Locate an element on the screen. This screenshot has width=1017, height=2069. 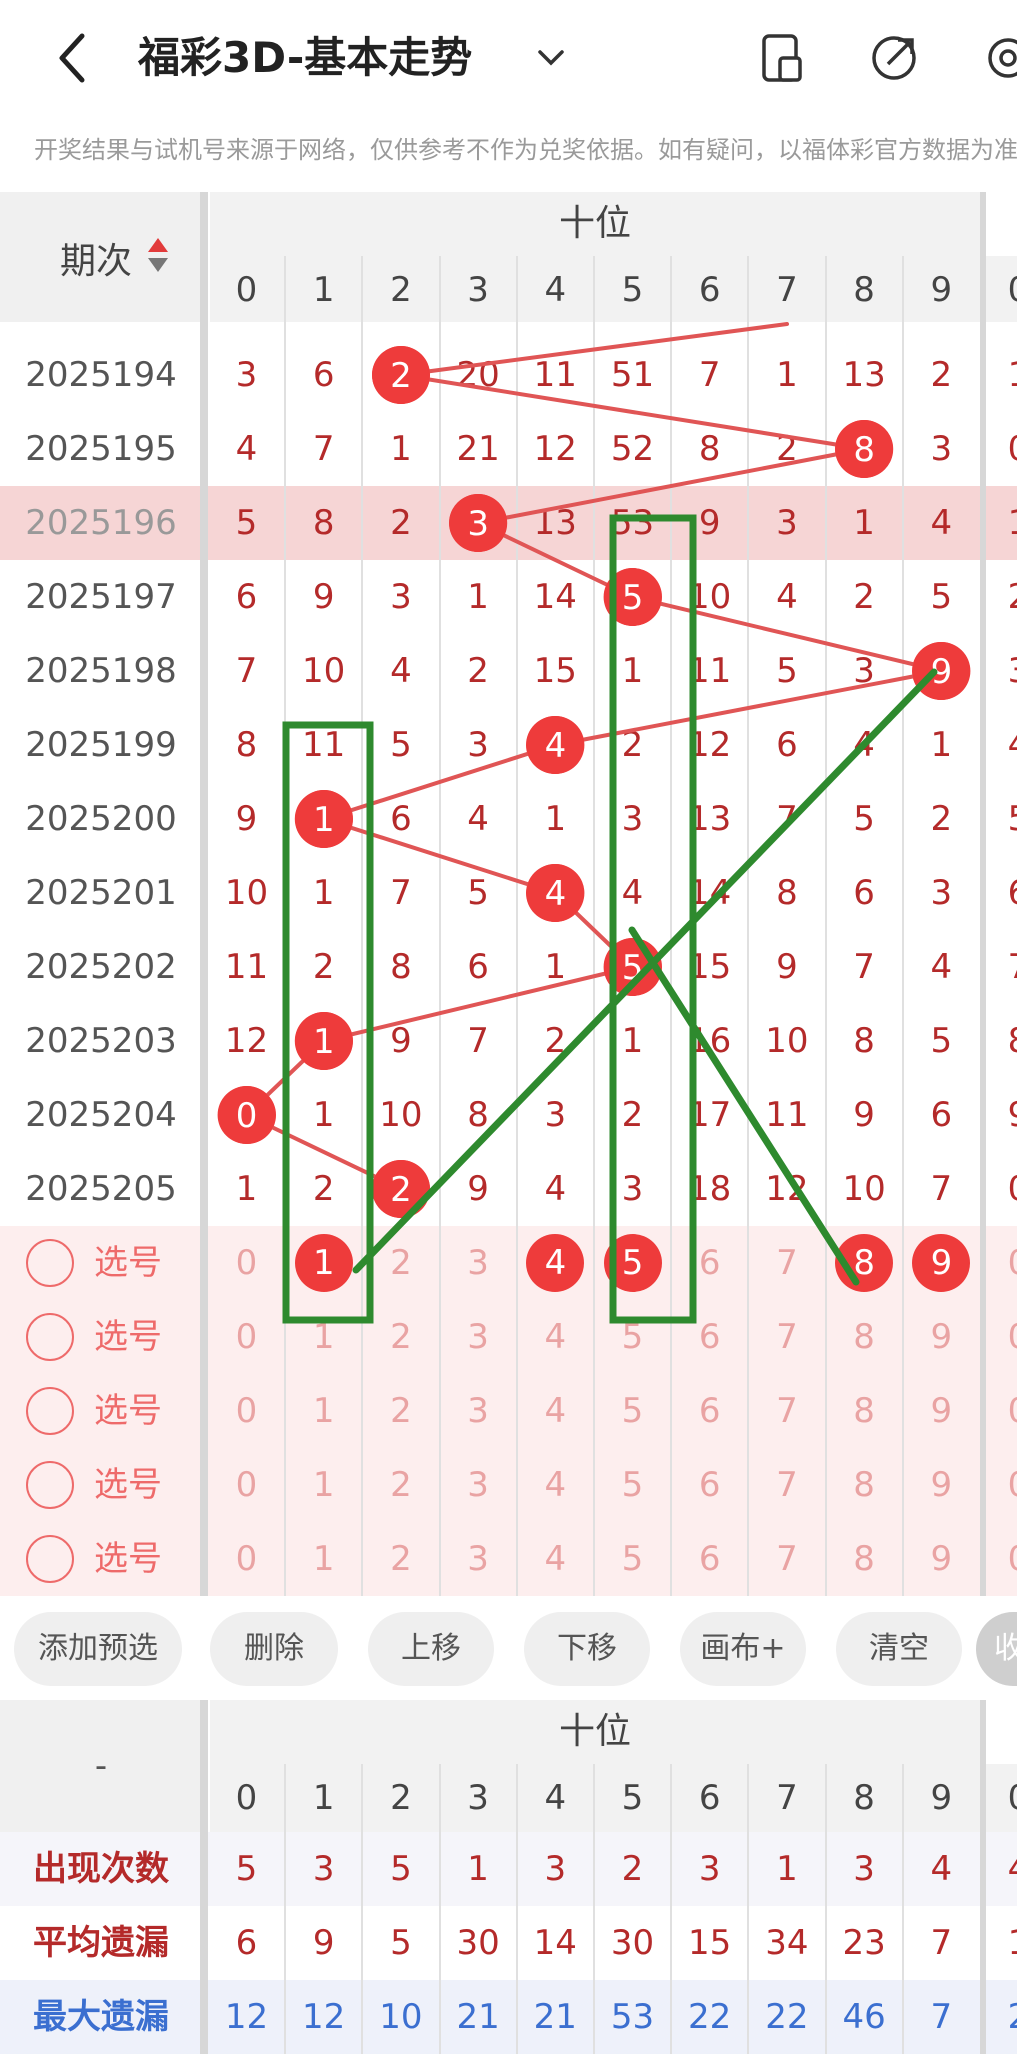
stats-digit-8: 8 is located at coordinates (864, 1798).